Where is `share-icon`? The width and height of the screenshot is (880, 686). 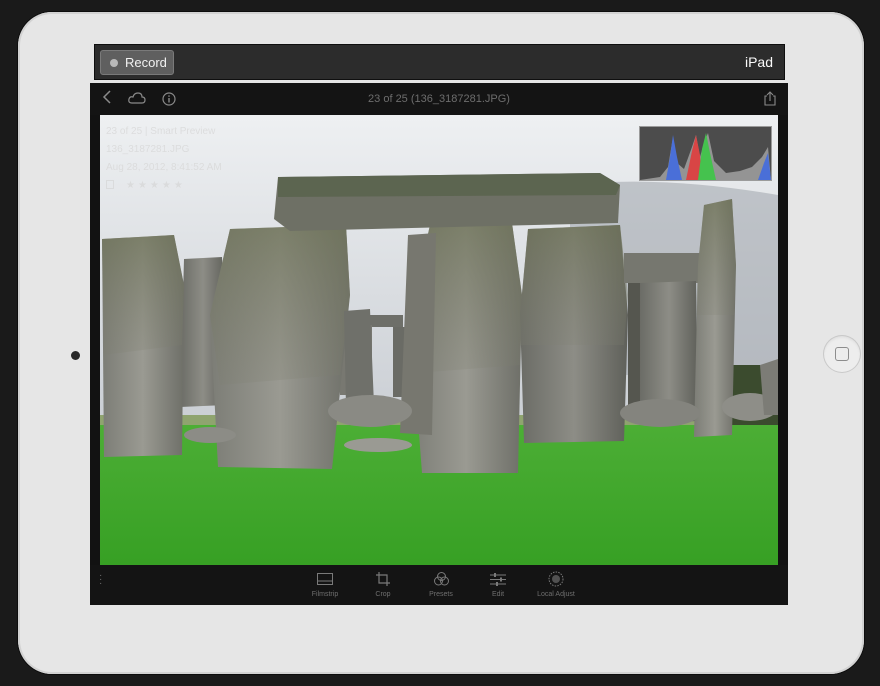 share-icon is located at coordinates (770, 100).